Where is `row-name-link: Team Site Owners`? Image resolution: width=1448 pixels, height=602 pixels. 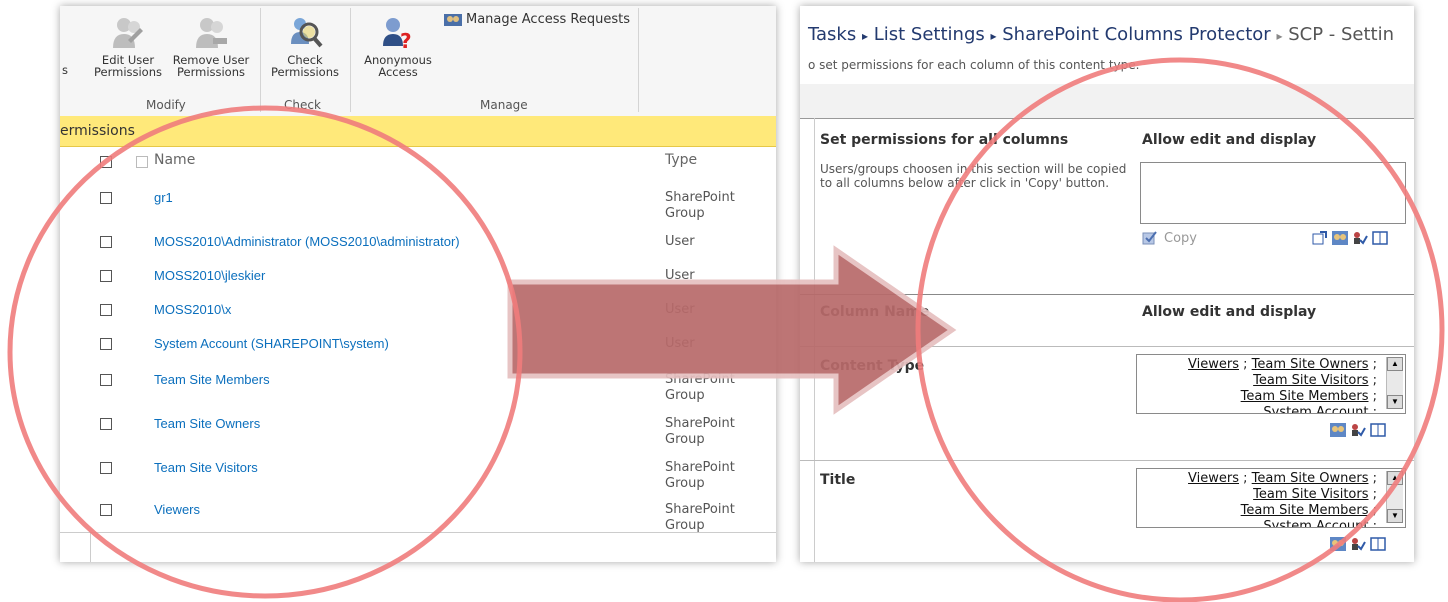
row-name-link: Team Site Owners is located at coordinates (207, 423).